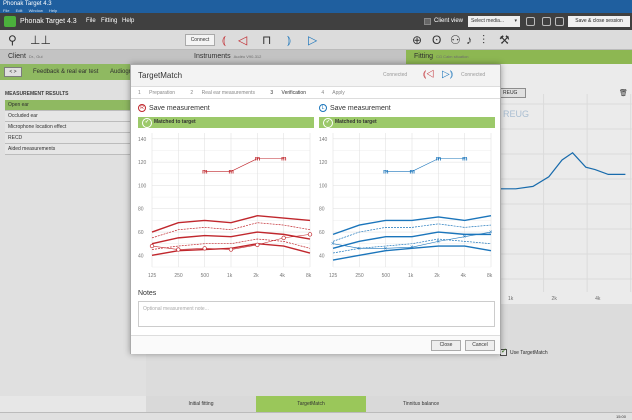 The width and height of the screenshot is (632, 420). I want to click on save-close-session-button: Save & close session, so click(599, 21).